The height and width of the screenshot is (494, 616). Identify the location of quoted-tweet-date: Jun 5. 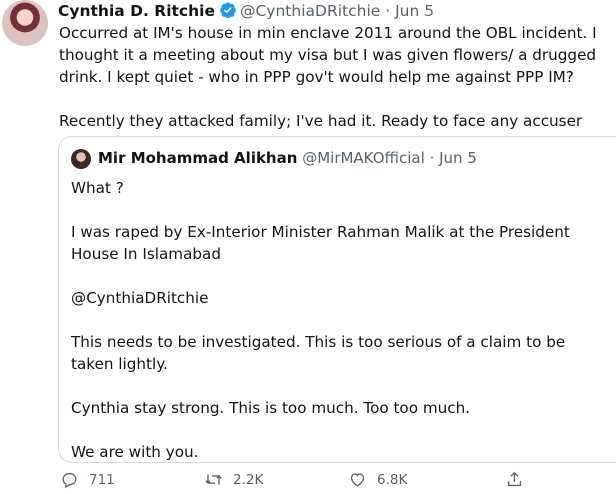
(458, 158).